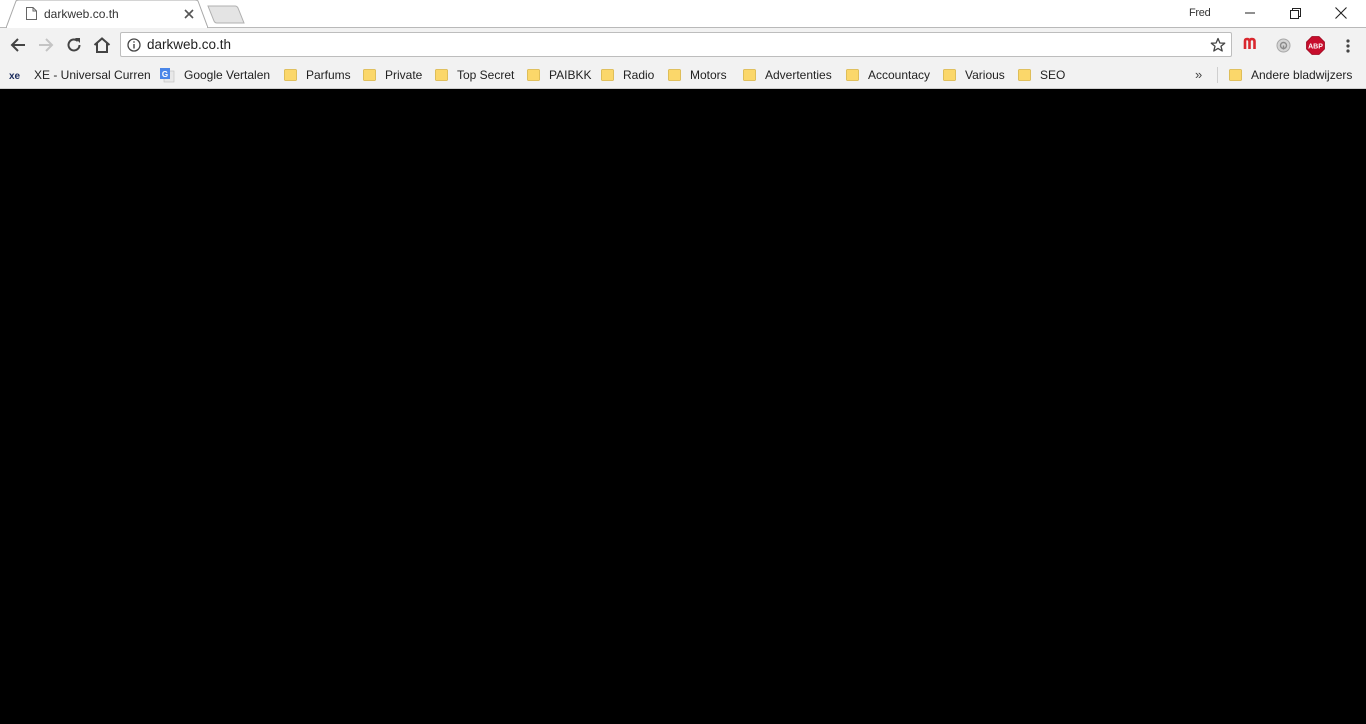  What do you see at coordinates (1302, 75) in the screenshot?
I see `other-bookmarks-label: Andere bladwijzers` at bounding box center [1302, 75].